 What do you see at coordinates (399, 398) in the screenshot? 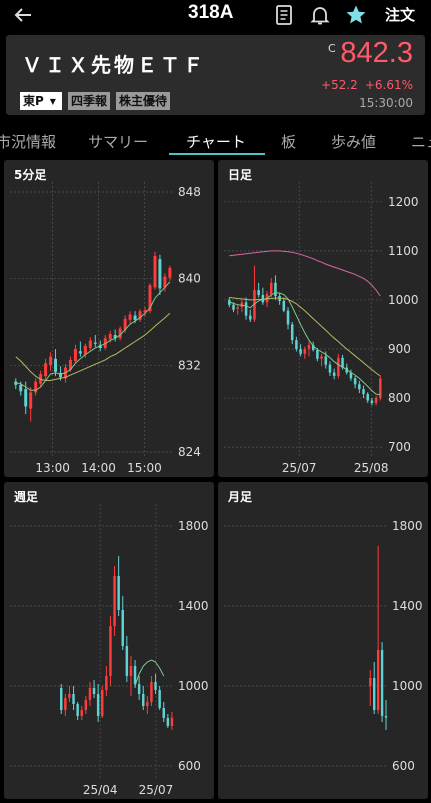
I see `y-tick-label: 800` at bounding box center [399, 398].